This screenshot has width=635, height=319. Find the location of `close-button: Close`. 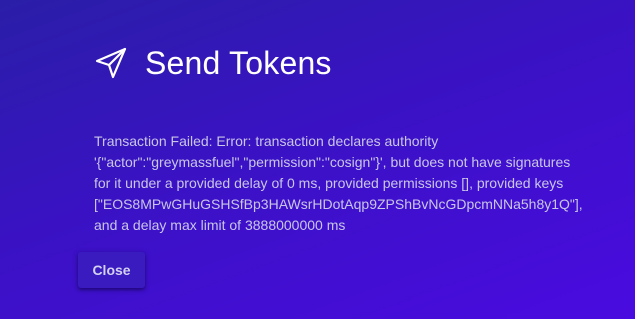

close-button: Close is located at coordinates (111, 270).